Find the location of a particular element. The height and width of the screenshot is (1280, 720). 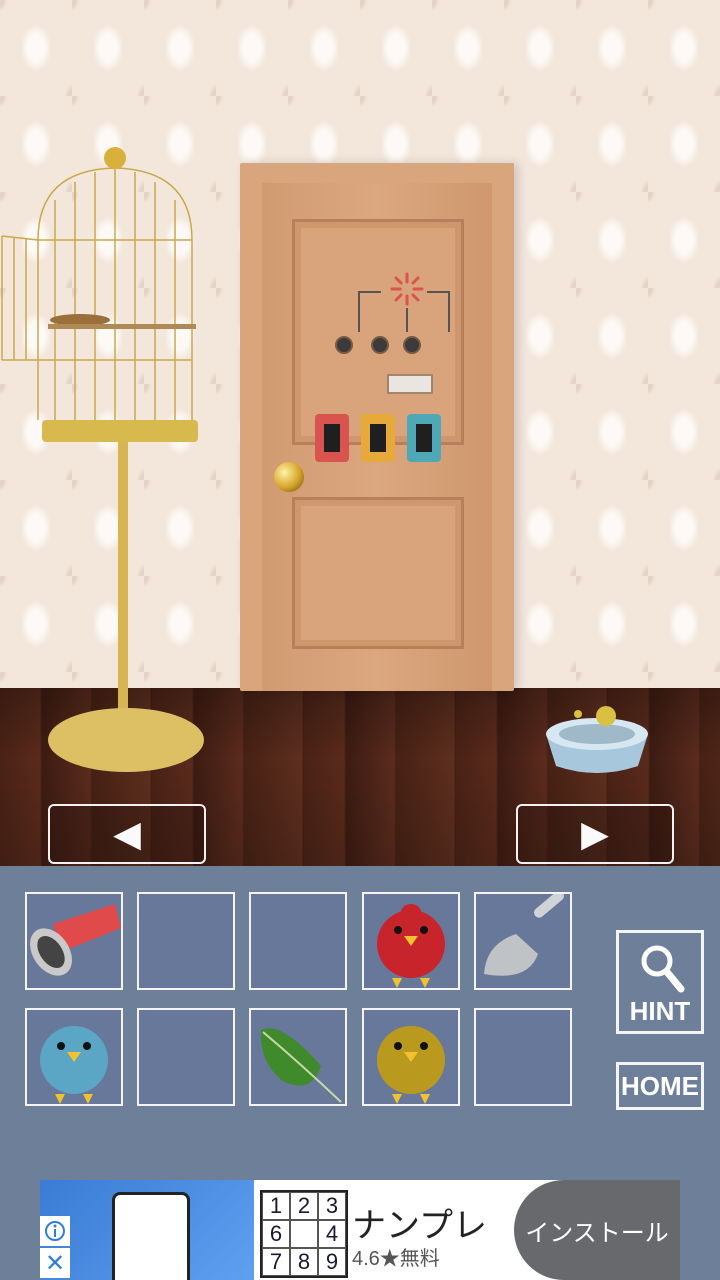

sudoku-cell: 6 is located at coordinates (276, 1234).